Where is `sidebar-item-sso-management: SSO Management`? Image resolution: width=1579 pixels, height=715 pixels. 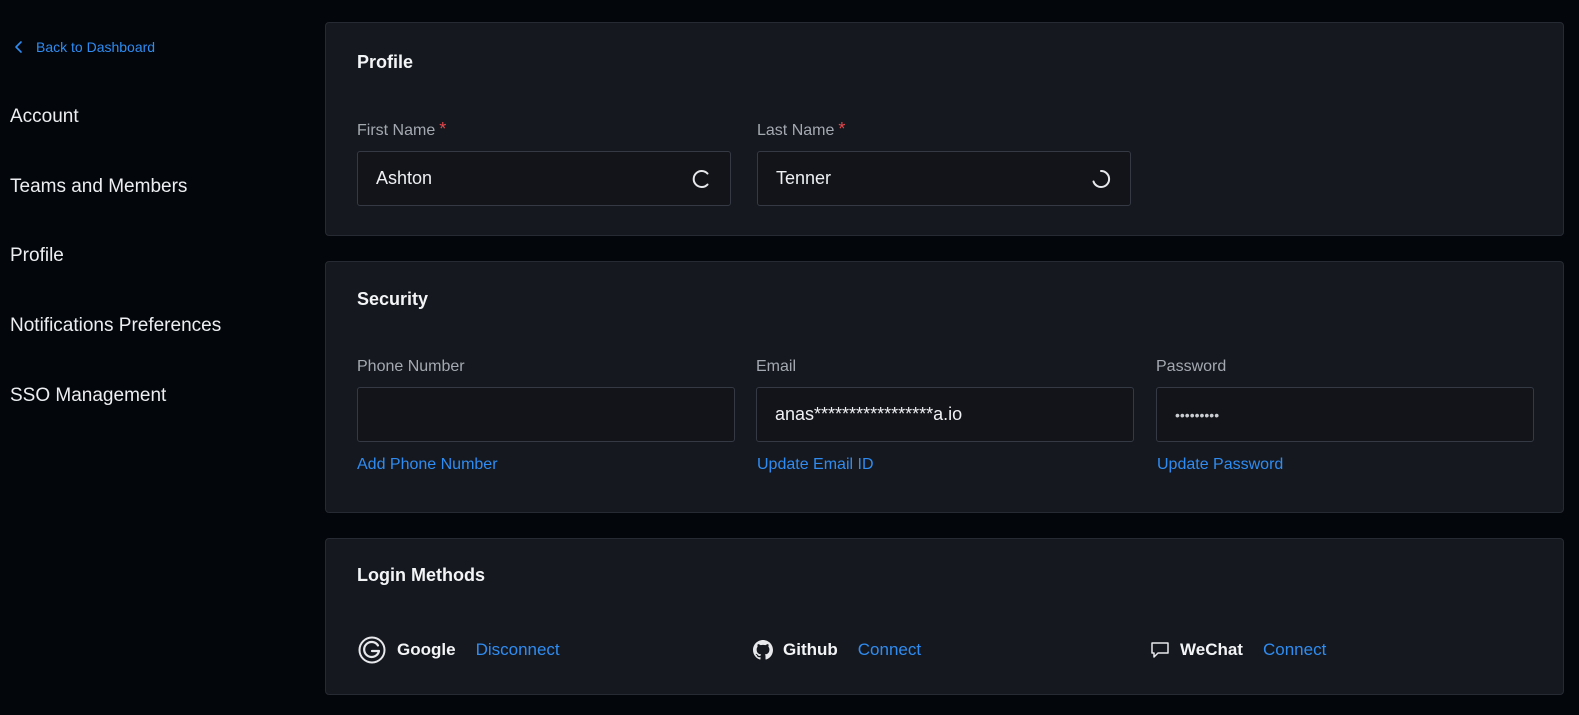
sidebar-item-sso-management: SSO Management is located at coordinates (88, 398).